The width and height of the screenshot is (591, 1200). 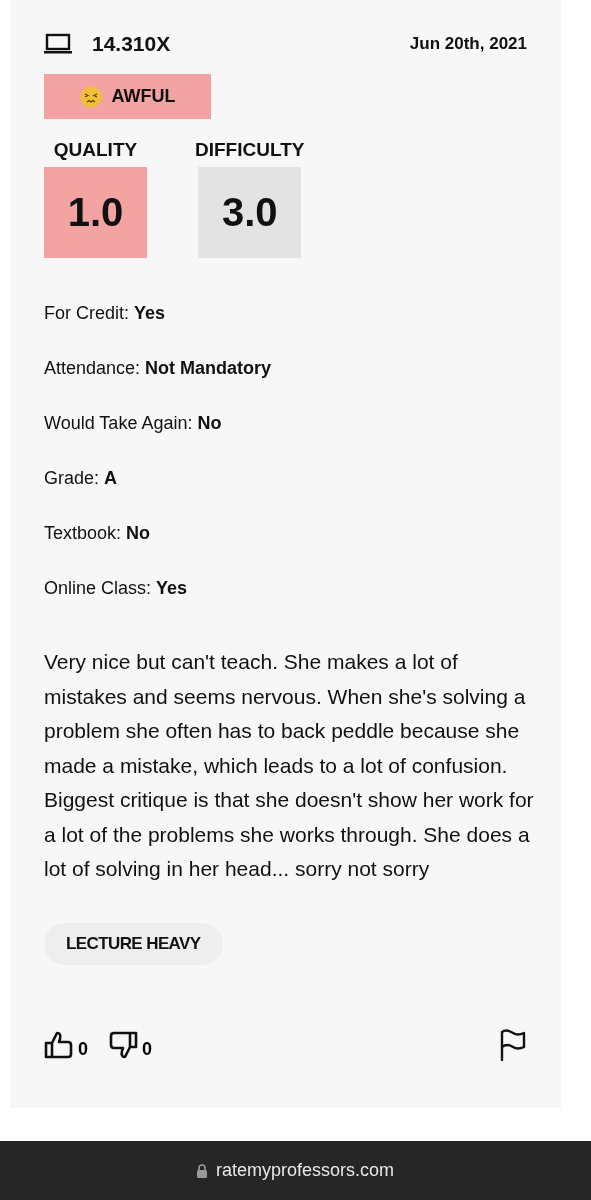 I want to click on course-code: 14.310X, so click(x=131, y=44).